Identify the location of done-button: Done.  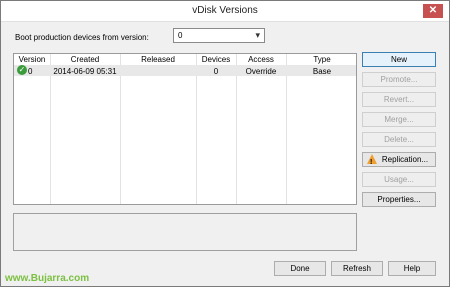
(300, 268).